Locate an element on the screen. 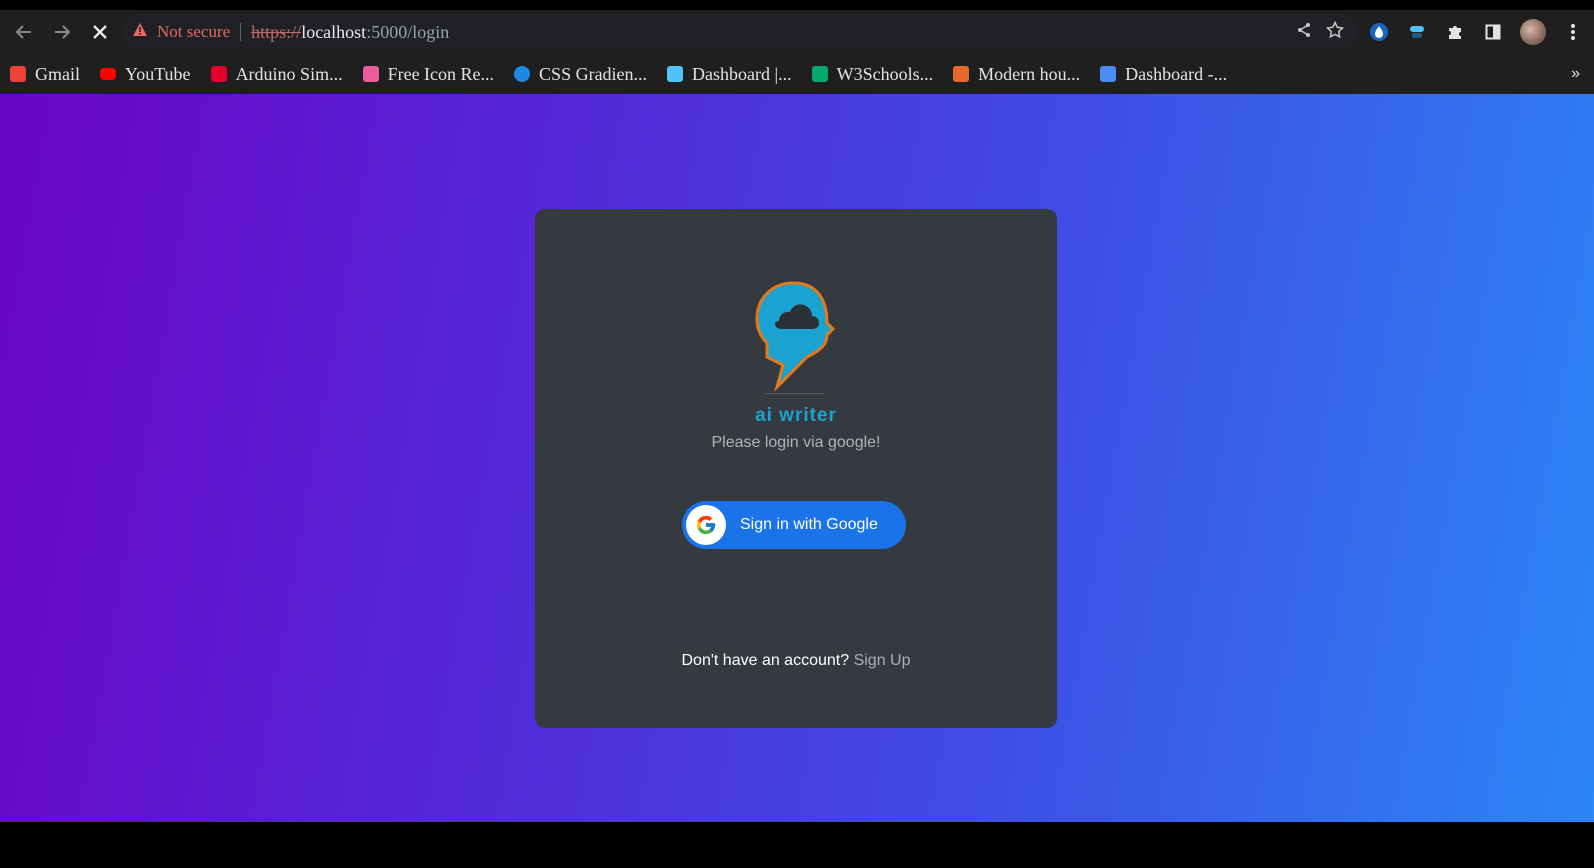 This screenshot has height=868, width=1594. window-top-edge is located at coordinates (797, 5).